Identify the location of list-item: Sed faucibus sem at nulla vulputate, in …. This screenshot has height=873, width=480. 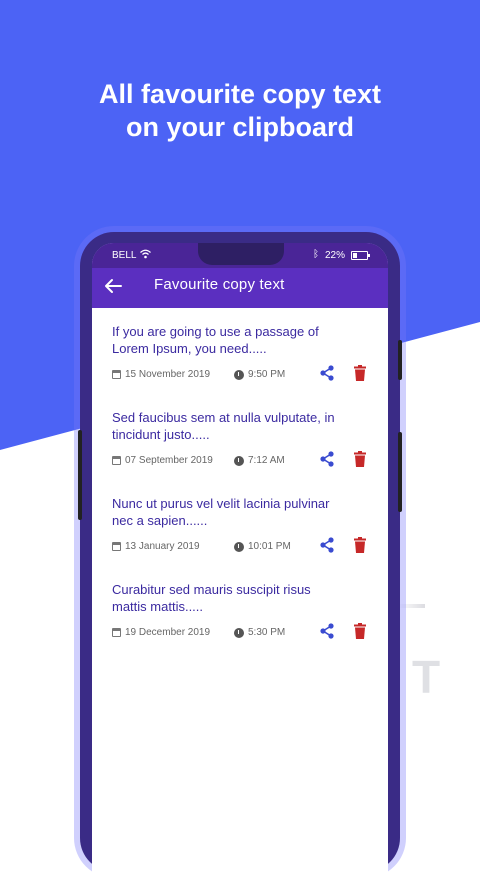
(240, 437).